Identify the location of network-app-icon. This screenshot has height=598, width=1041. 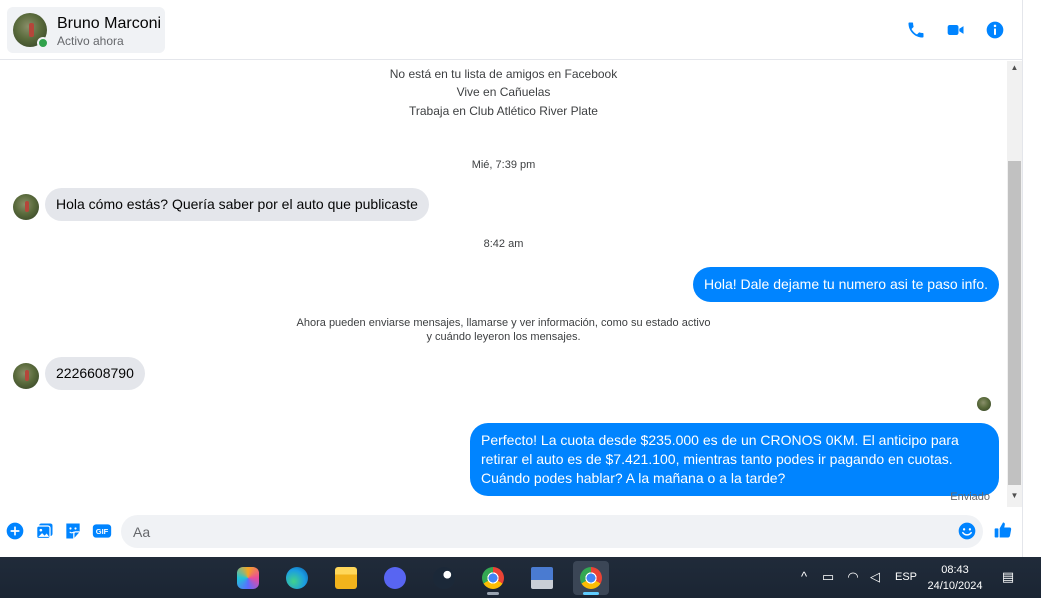
(542, 578).